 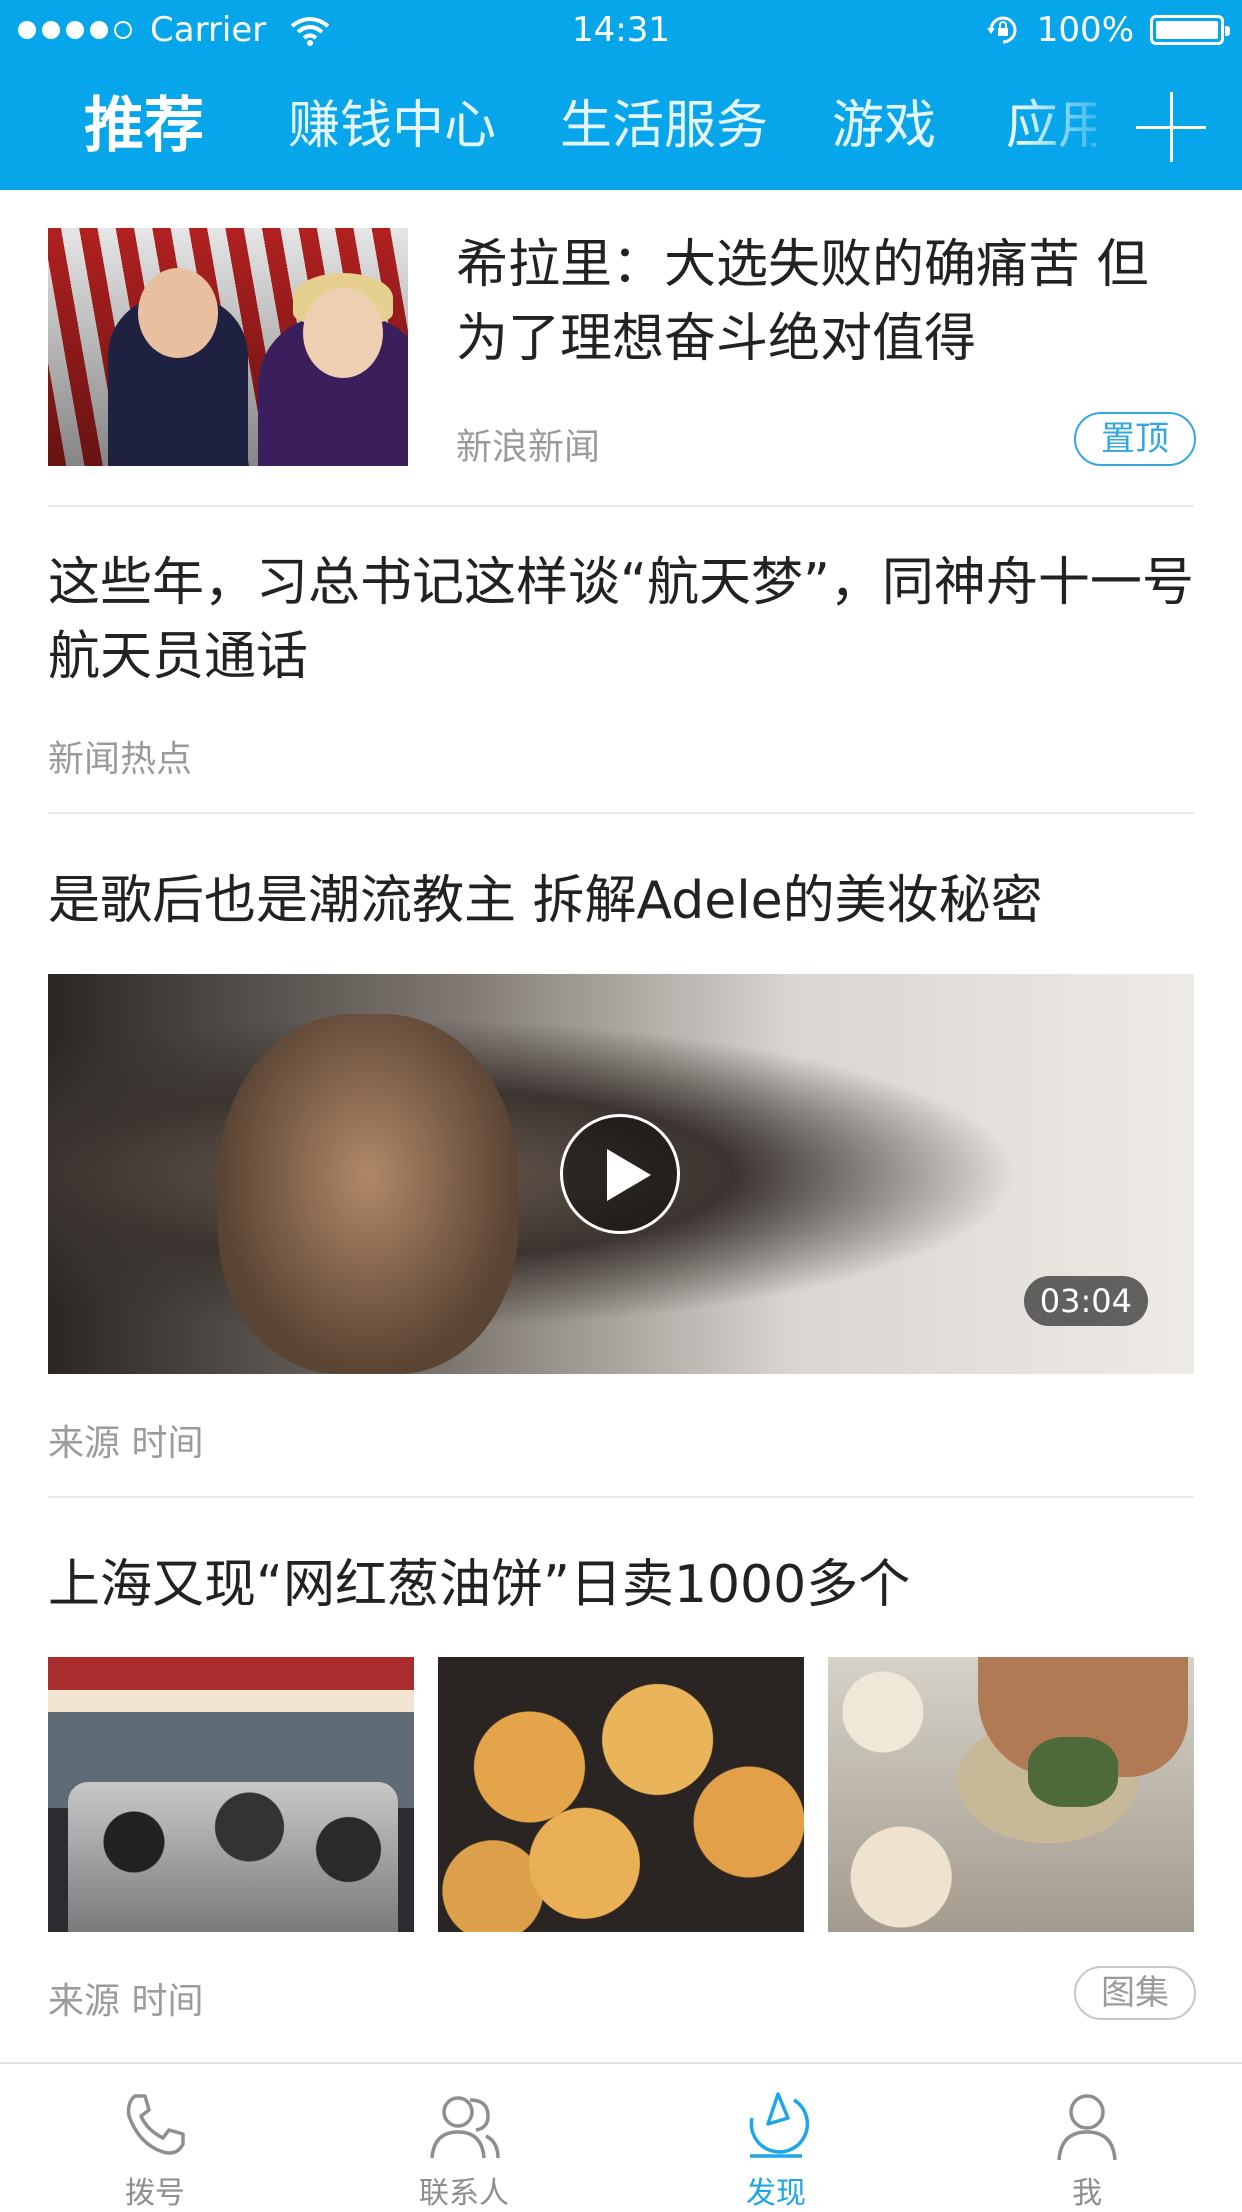 What do you see at coordinates (776, 2193) in the screenshot?
I see `nav-label: 发现` at bounding box center [776, 2193].